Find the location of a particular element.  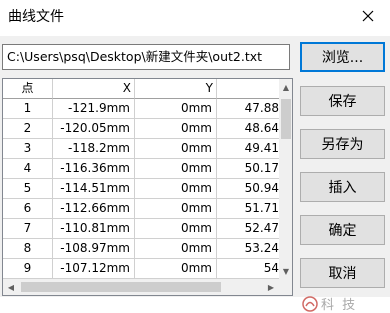

save-button: 保存 is located at coordinates (342, 101).